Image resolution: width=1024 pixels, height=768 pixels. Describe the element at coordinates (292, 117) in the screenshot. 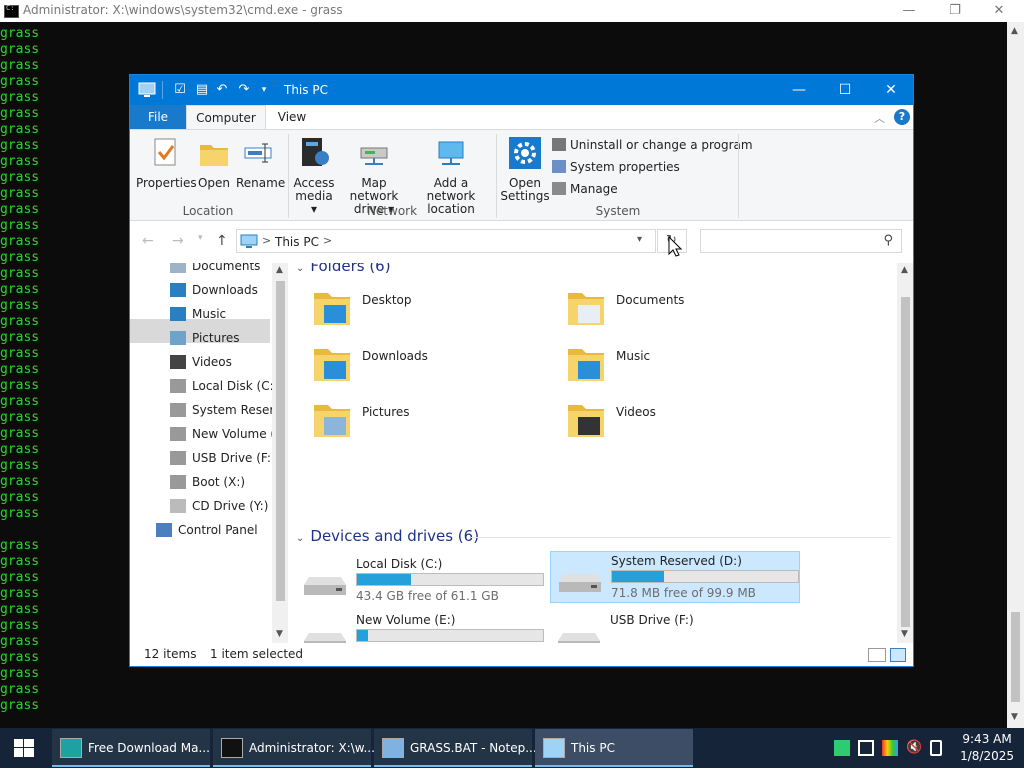

I see `tab-view: View` at that location.